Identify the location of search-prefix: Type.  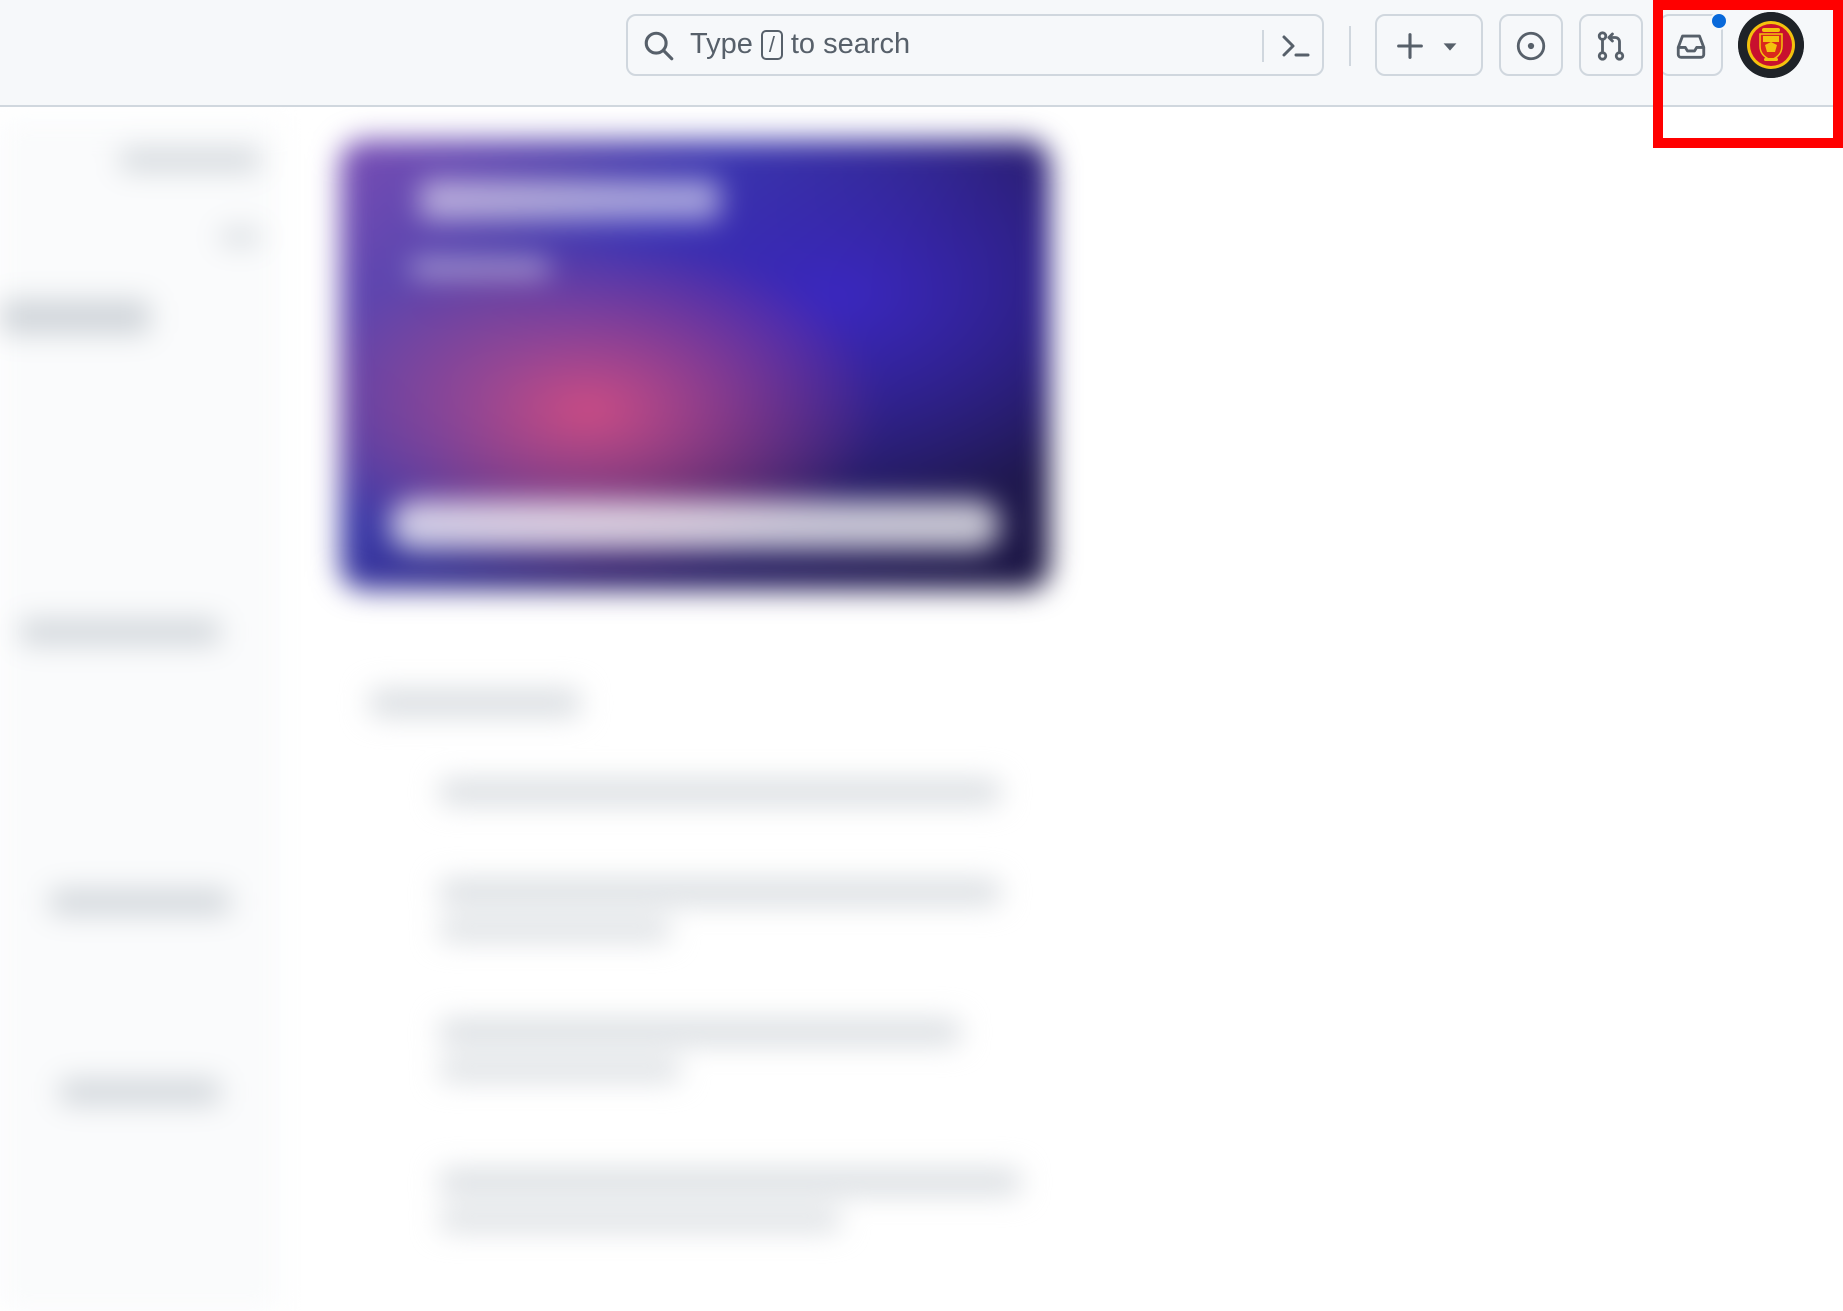
(721, 44).